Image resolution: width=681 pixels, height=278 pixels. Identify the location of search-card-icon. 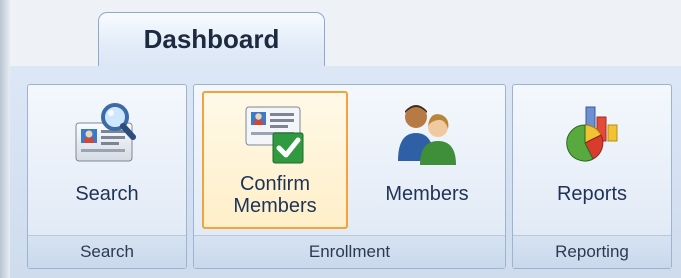
(107, 134).